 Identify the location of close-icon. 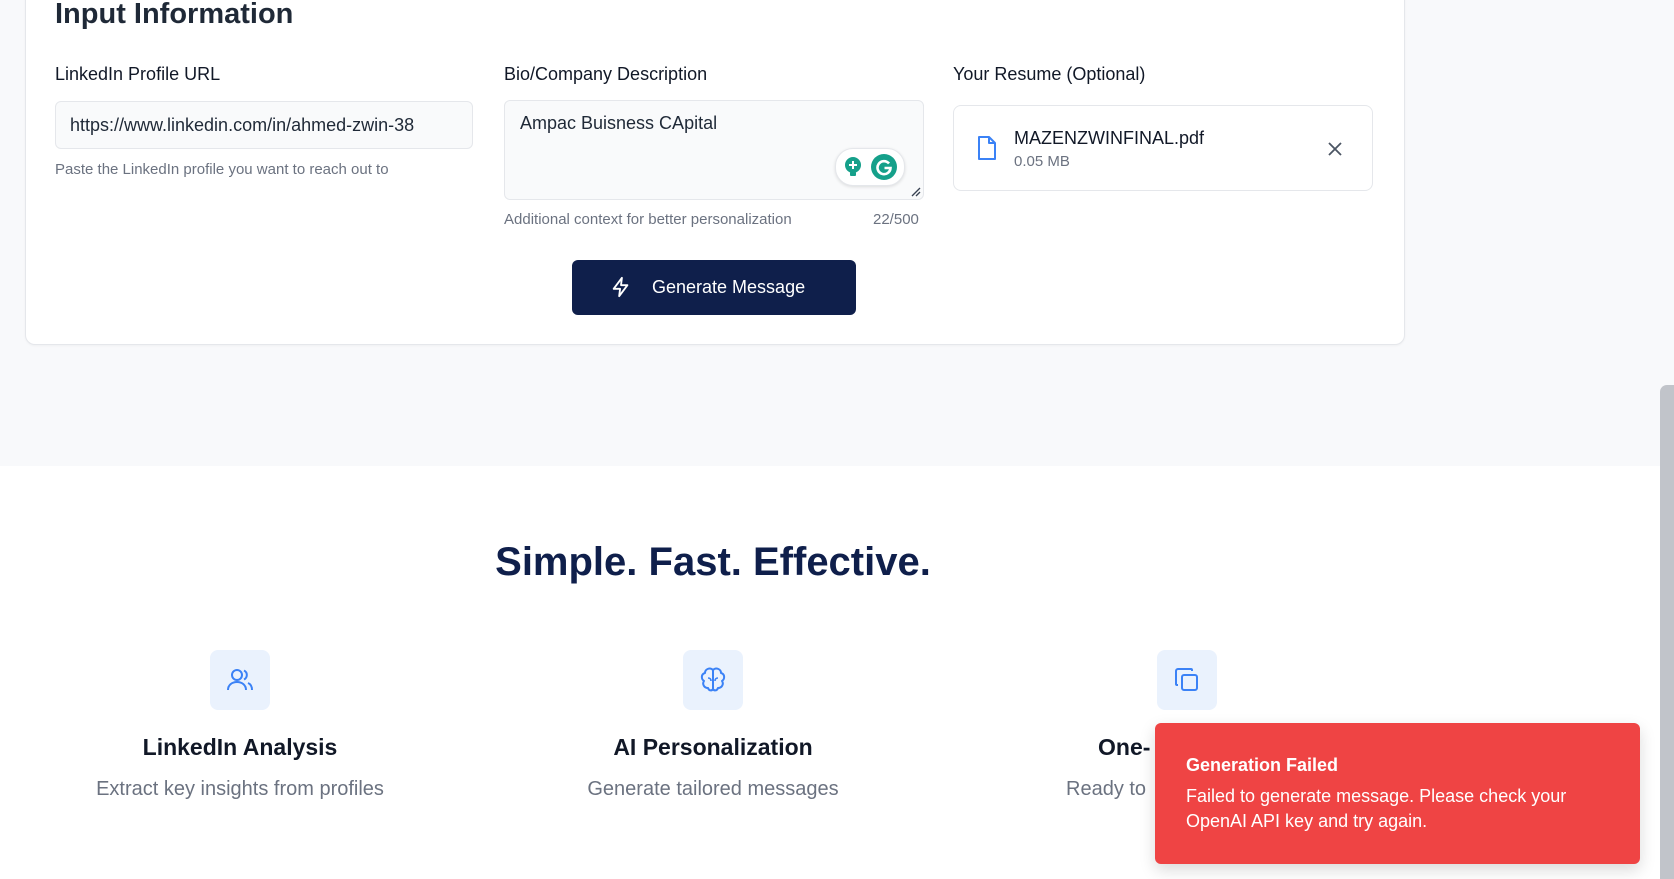
(1335, 149).